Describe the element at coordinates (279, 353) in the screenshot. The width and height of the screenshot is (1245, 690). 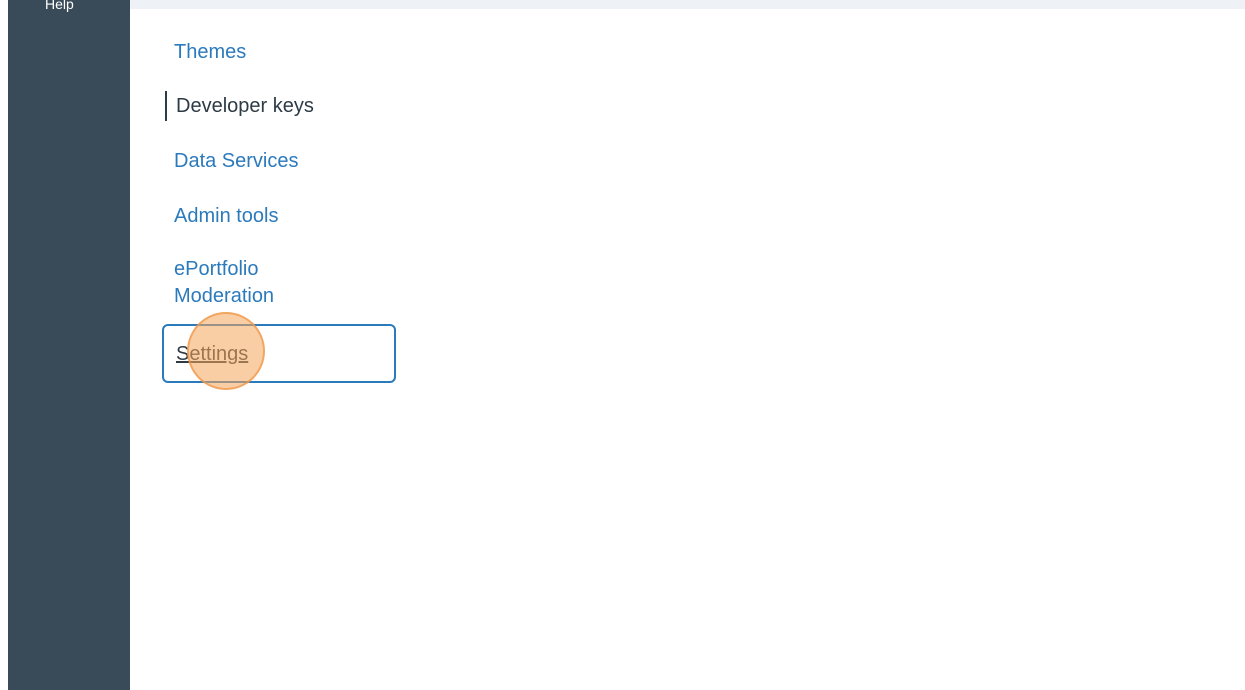
I see `subnav-item-settings: Settings` at that location.